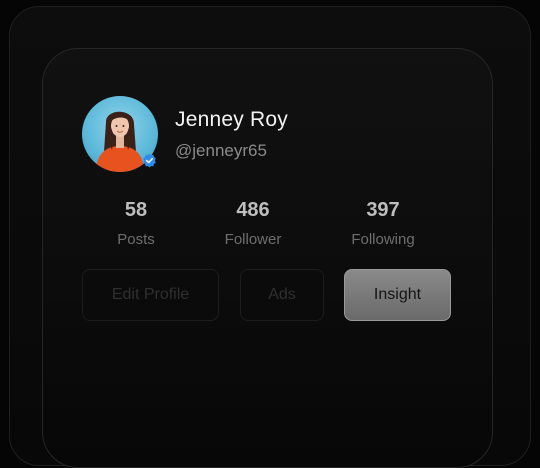 This screenshot has width=540, height=468. I want to click on stat-following: 397 Following, so click(383, 223).